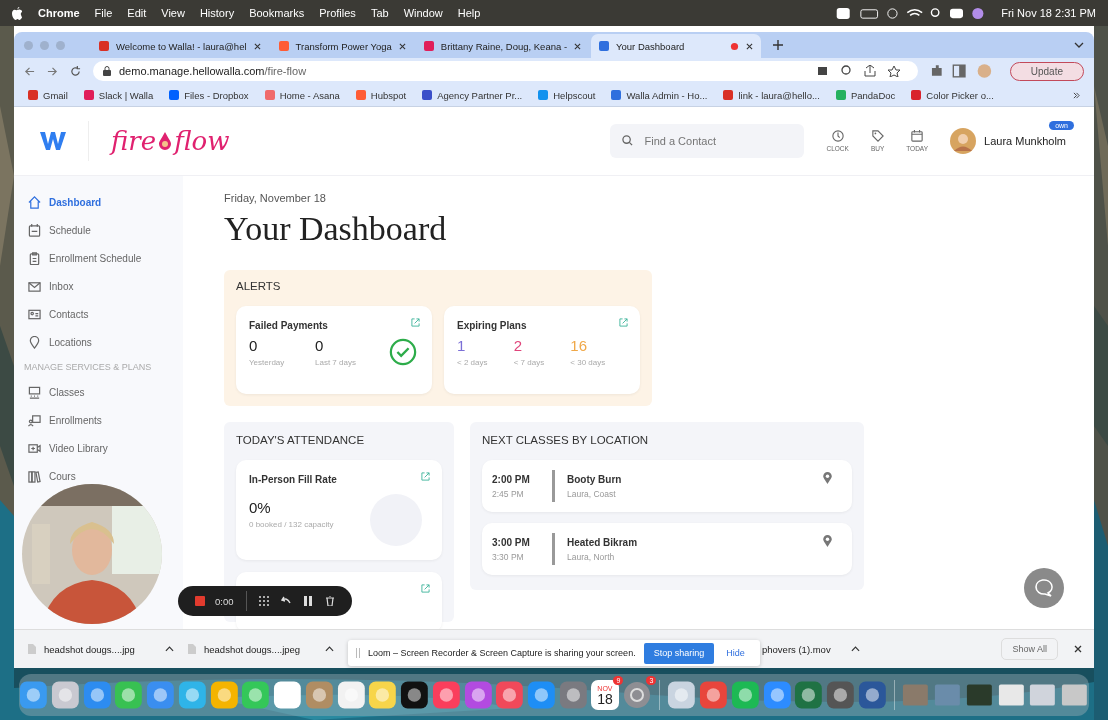 The width and height of the screenshot is (1108, 720). What do you see at coordinates (98, 286) in the screenshot?
I see `sidebar-item: Inbox` at bounding box center [98, 286].